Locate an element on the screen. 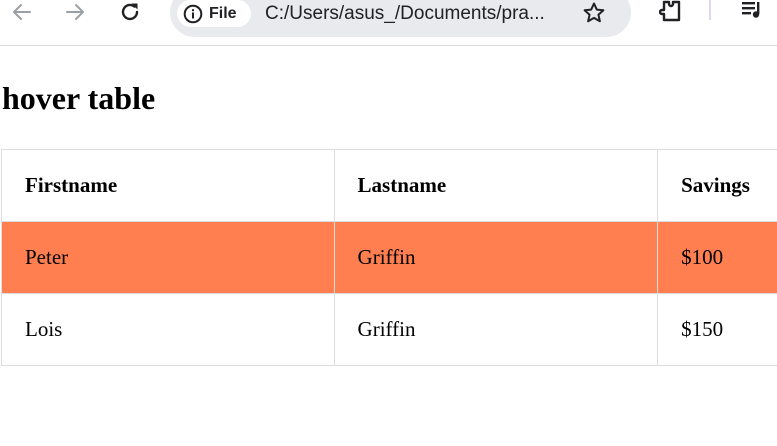  reload-icon is located at coordinates (130, 12).